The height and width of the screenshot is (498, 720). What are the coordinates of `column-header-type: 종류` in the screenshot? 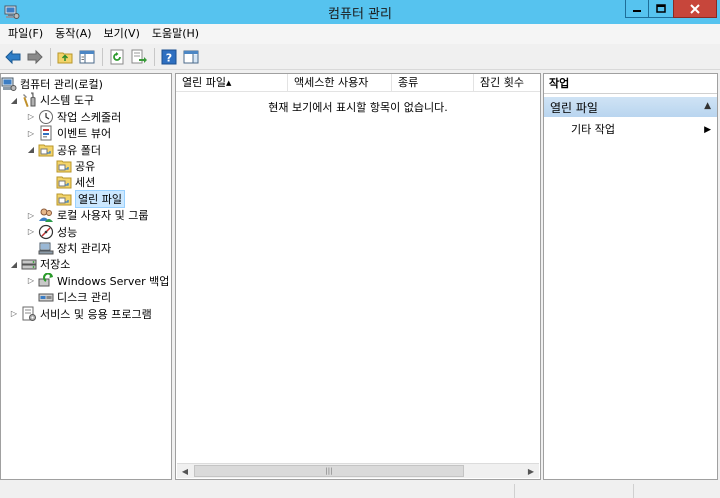 It's located at (433, 83).